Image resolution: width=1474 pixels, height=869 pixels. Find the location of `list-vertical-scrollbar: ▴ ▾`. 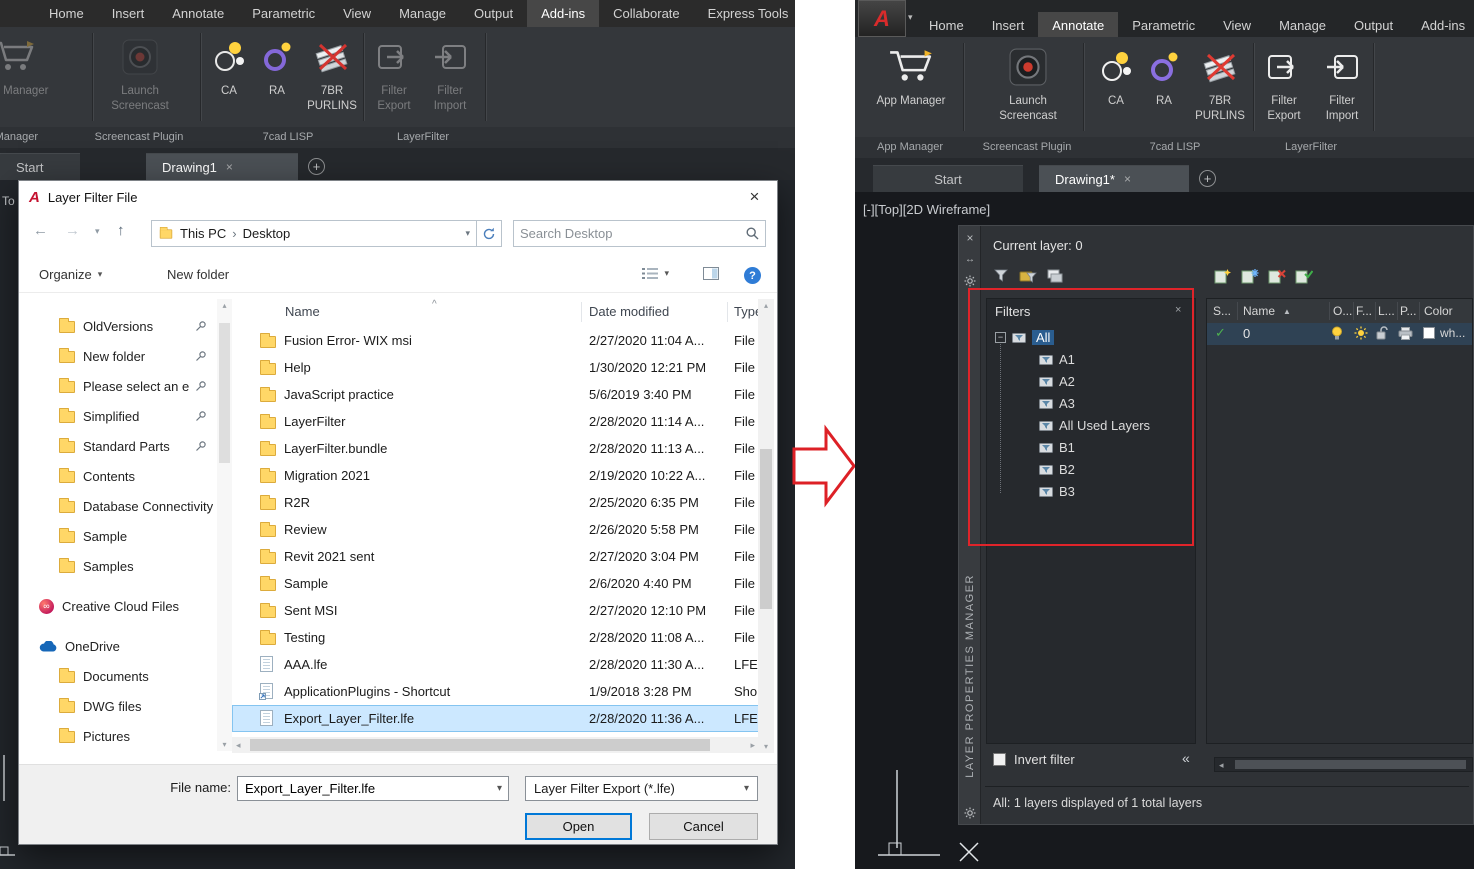

list-vertical-scrollbar: ▴ ▾ is located at coordinates (766, 526).